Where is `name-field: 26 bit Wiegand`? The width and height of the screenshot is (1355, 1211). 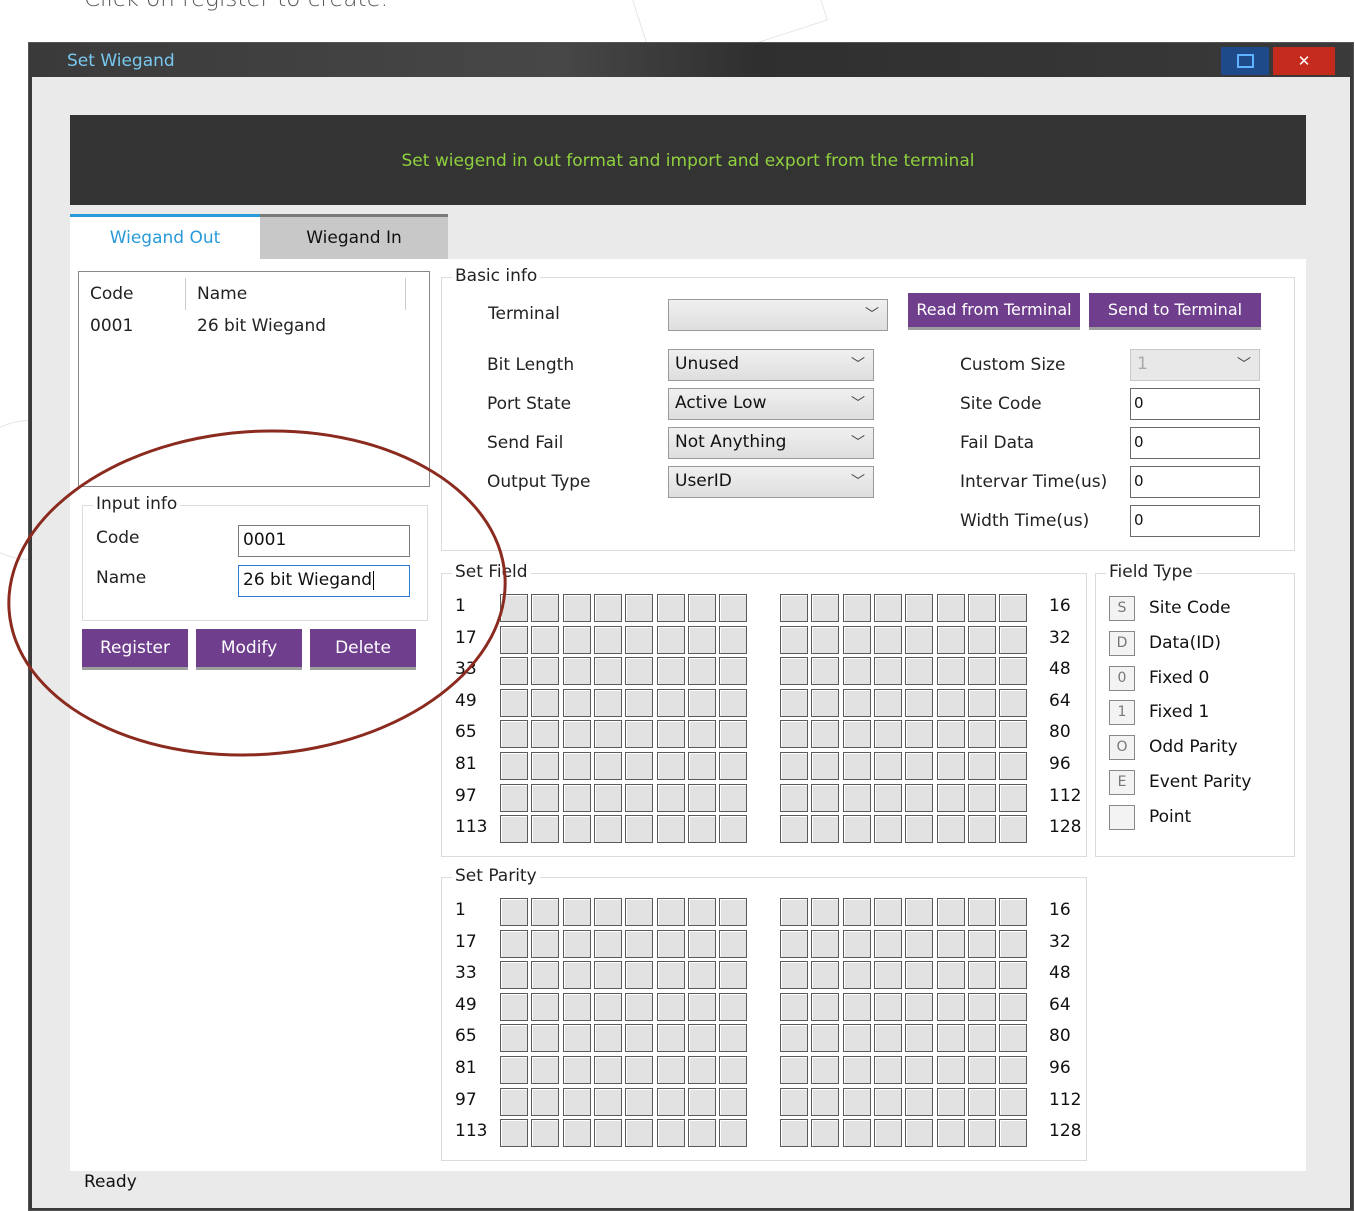
name-field: 26 bit Wiegand is located at coordinates (324, 581).